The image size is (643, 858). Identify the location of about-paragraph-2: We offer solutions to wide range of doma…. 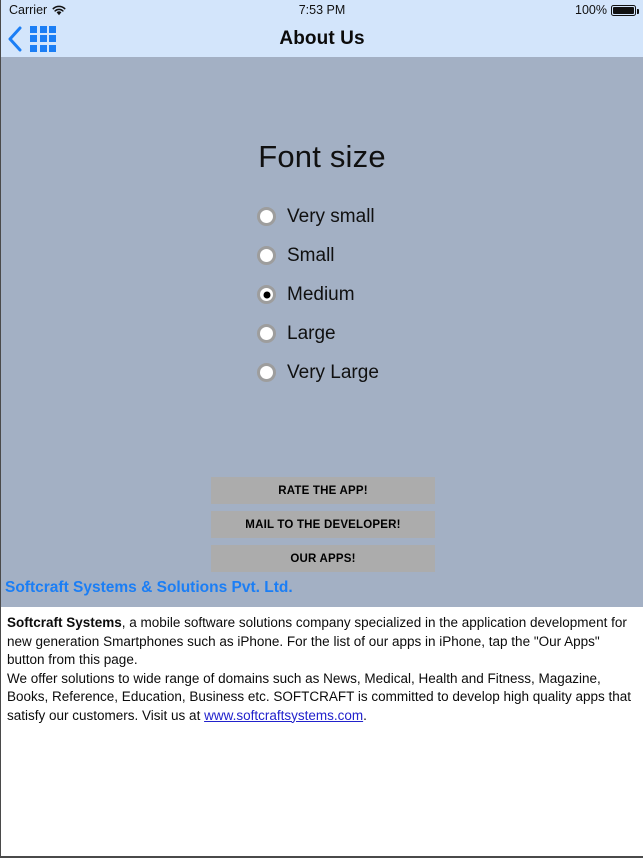
(322, 698).